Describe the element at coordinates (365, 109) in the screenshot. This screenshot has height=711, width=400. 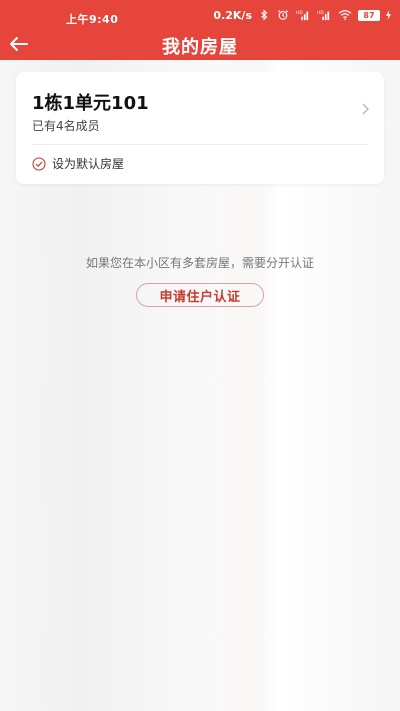
I see `chevron-right-icon` at that location.